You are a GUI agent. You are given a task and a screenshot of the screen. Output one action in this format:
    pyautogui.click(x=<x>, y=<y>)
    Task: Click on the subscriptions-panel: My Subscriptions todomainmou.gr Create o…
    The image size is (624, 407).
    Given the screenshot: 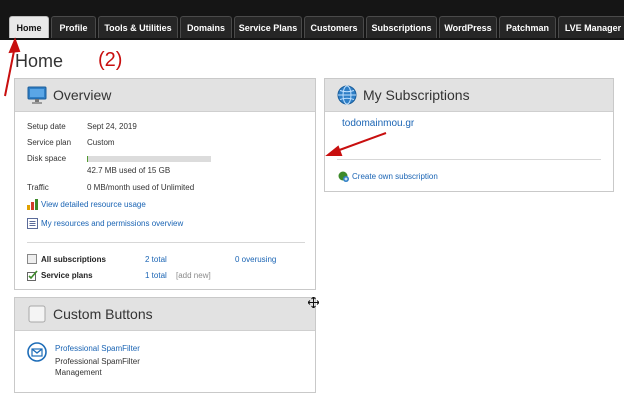 What is the action you would take?
    pyautogui.click(x=469, y=135)
    